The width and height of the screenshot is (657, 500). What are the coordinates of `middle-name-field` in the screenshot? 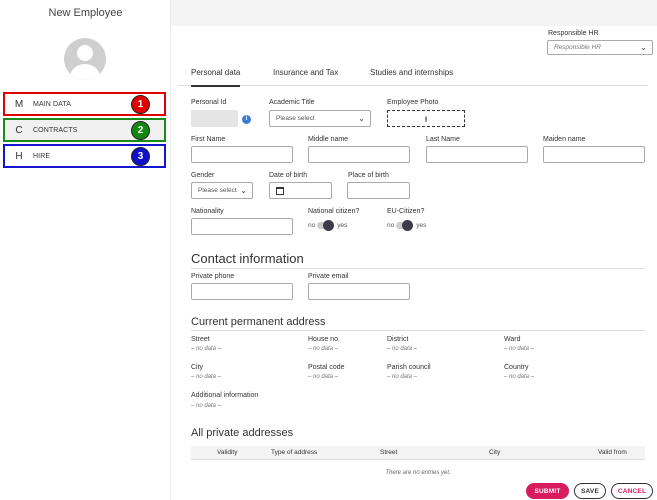 It's located at (359, 154).